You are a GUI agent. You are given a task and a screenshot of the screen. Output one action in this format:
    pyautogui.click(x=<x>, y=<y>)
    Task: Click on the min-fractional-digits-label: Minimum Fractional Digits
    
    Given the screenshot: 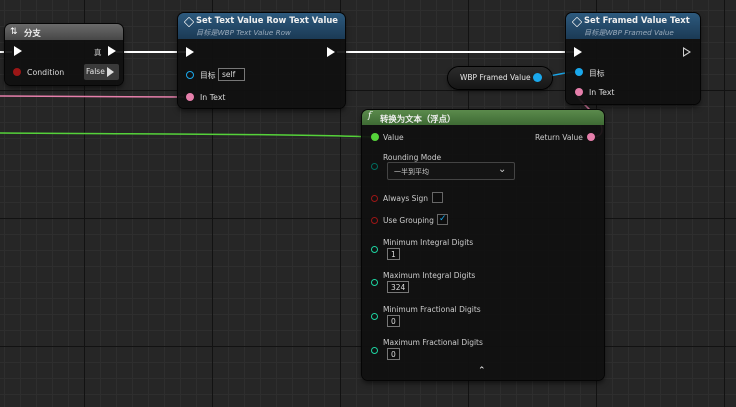 What is the action you would take?
    pyautogui.click(x=432, y=309)
    